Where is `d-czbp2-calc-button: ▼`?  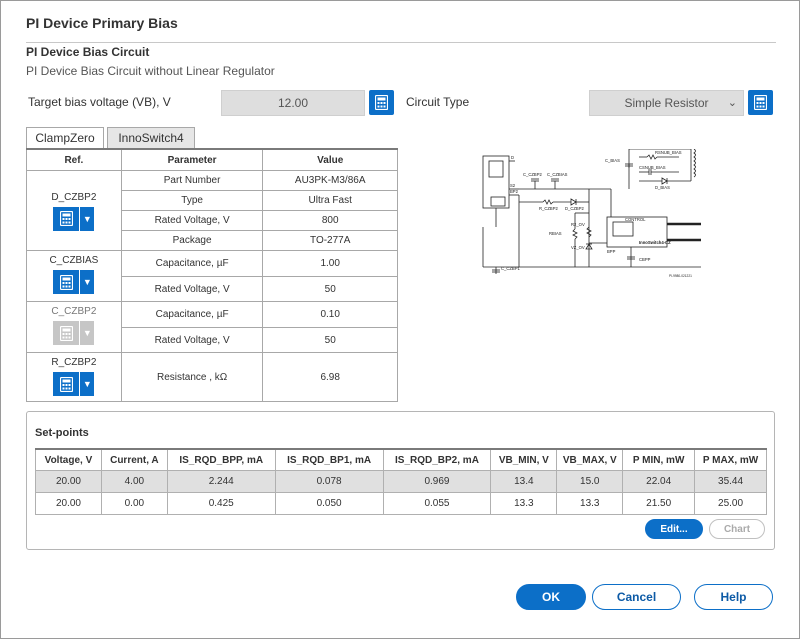 d-czbp2-calc-button: ▼ is located at coordinates (74, 218).